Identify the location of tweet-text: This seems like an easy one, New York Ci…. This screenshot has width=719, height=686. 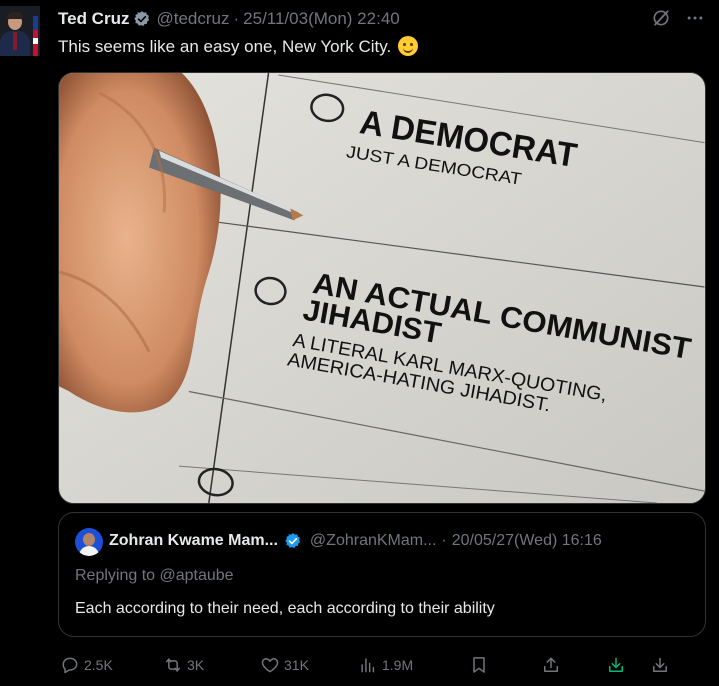
(238, 46).